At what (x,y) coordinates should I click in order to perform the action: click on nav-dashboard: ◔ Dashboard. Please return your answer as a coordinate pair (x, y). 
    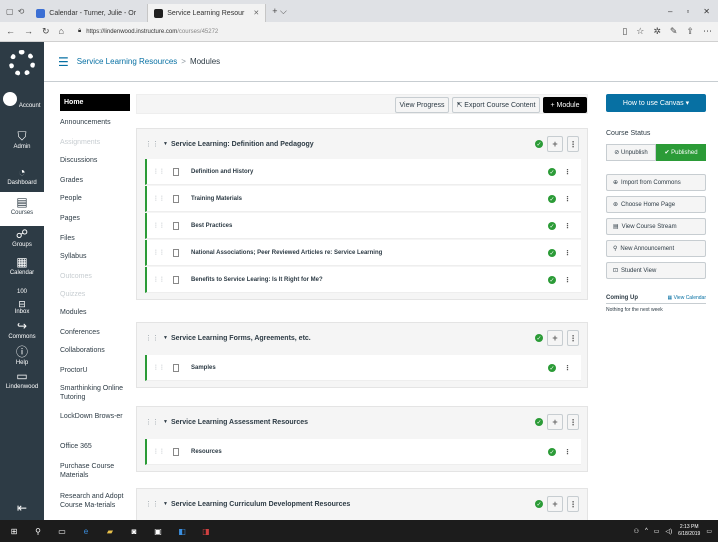
    Looking at the image, I should click on (22, 176).